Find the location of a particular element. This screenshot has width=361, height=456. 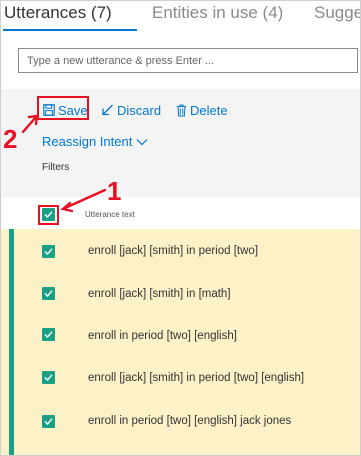

save-highlight-box is located at coordinates (63, 108).